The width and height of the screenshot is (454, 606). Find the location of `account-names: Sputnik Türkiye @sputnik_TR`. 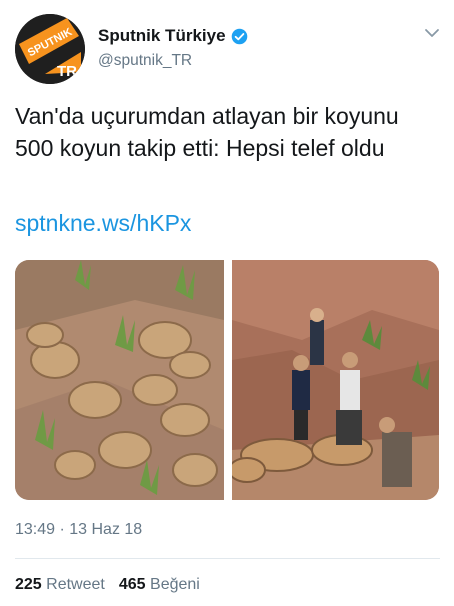

account-names: Sputnik Türkiye @sputnik_TR is located at coordinates (173, 48).